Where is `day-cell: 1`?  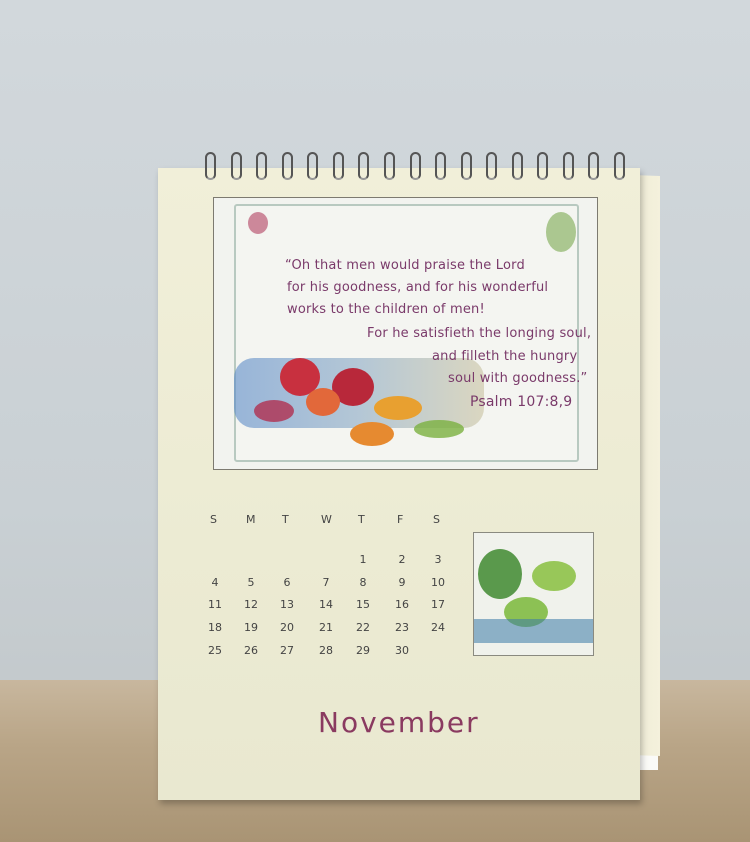
day-cell: 1 is located at coordinates (363, 559).